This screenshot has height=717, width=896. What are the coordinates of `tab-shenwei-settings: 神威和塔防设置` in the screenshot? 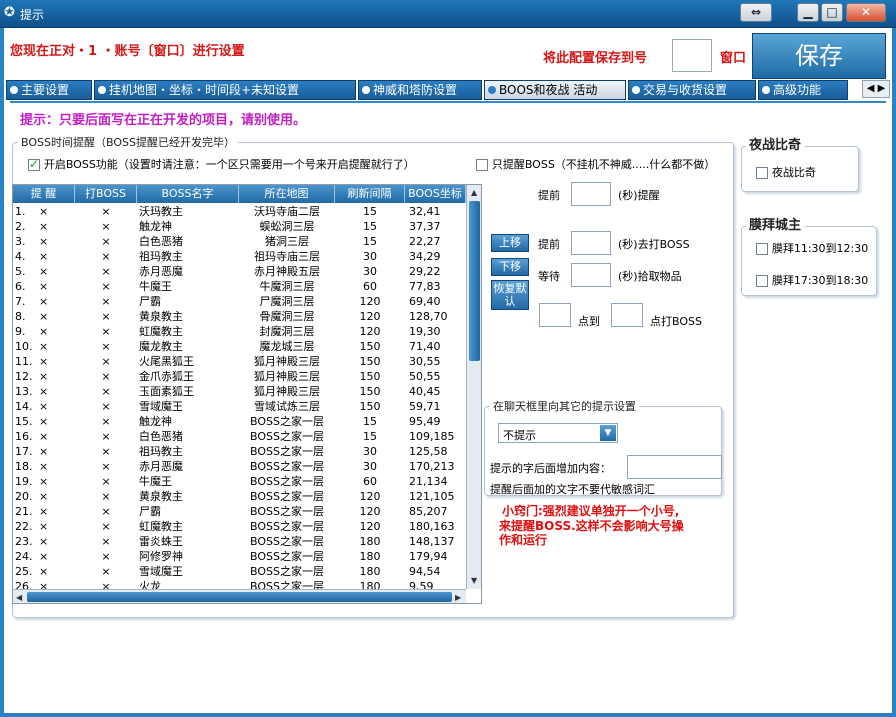 It's located at (420, 90).